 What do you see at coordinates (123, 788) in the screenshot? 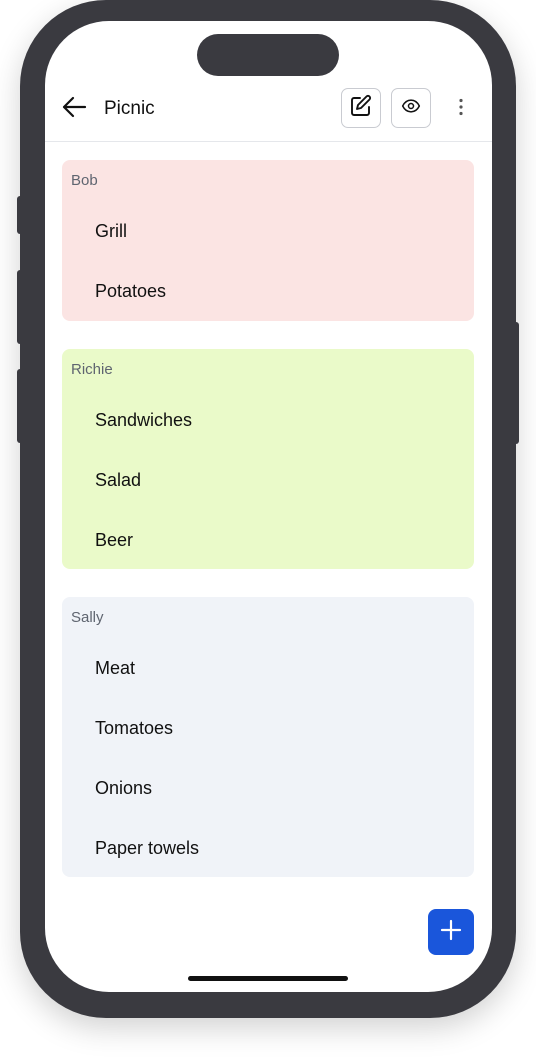
I see `list-item: Onions` at bounding box center [123, 788].